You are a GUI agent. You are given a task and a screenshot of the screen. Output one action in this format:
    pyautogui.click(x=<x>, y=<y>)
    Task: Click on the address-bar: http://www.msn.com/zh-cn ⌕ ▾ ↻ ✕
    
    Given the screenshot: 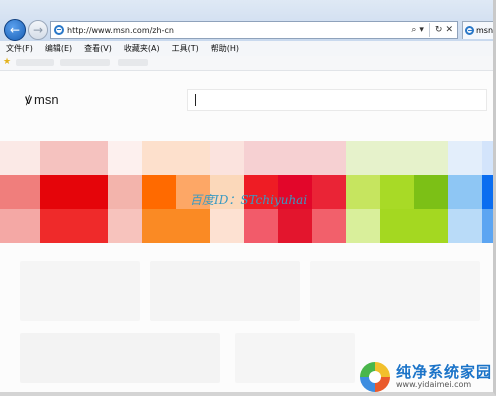 What is the action you would take?
    pyautogui.click(x=254, y=30)
    